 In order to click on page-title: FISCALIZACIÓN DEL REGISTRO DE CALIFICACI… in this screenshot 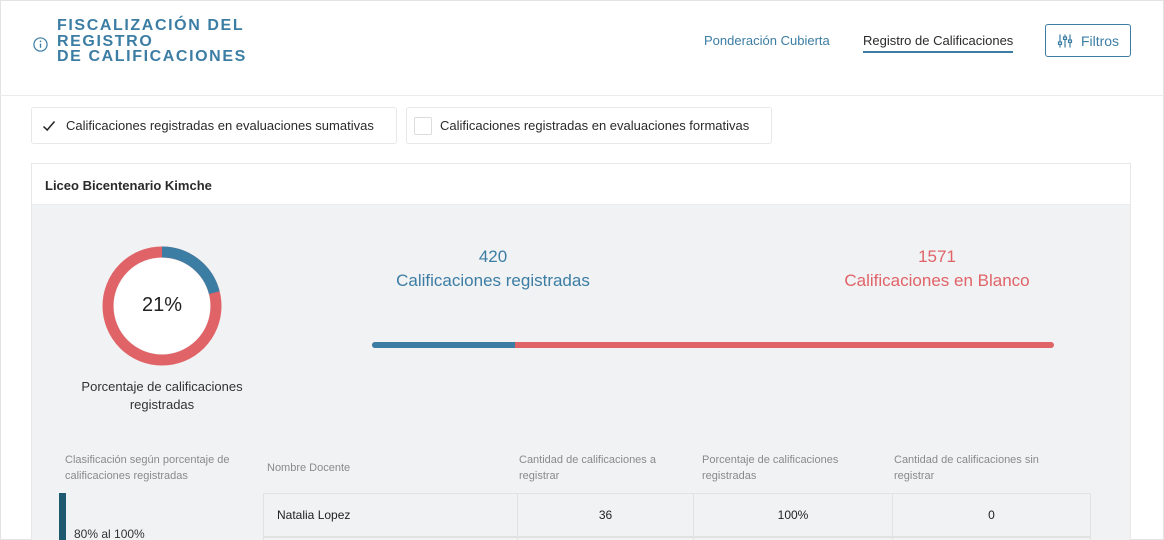, I will do `click(167, 41)`.